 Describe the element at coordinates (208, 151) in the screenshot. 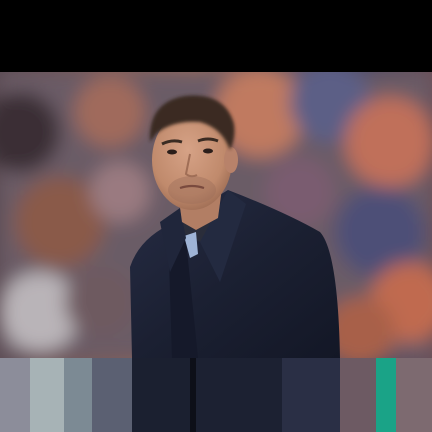

I see `right-eye` at that location.